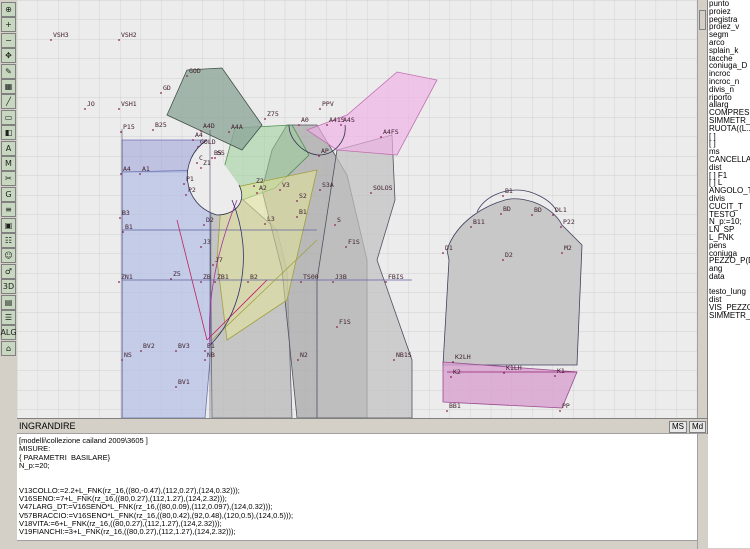 Image resolution: width=750 pixels, height=549 pixels. Describe the element at coordinates (8, 256) in the screenshot. I see `model-tool-icon: ☺` at that location.